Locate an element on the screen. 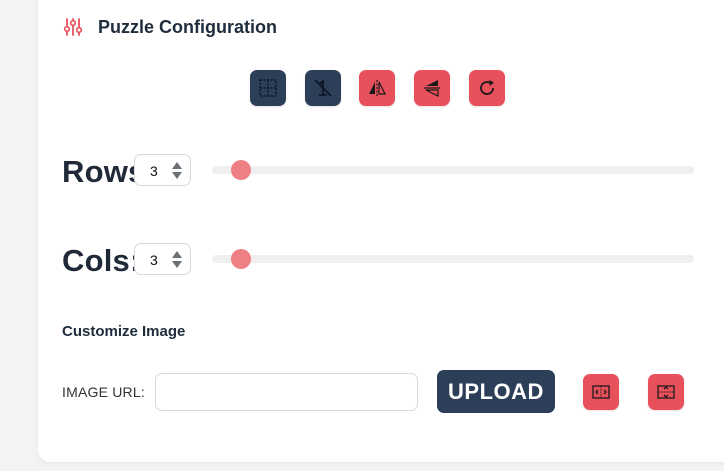  toolbar is located at coordinates (380, 88).